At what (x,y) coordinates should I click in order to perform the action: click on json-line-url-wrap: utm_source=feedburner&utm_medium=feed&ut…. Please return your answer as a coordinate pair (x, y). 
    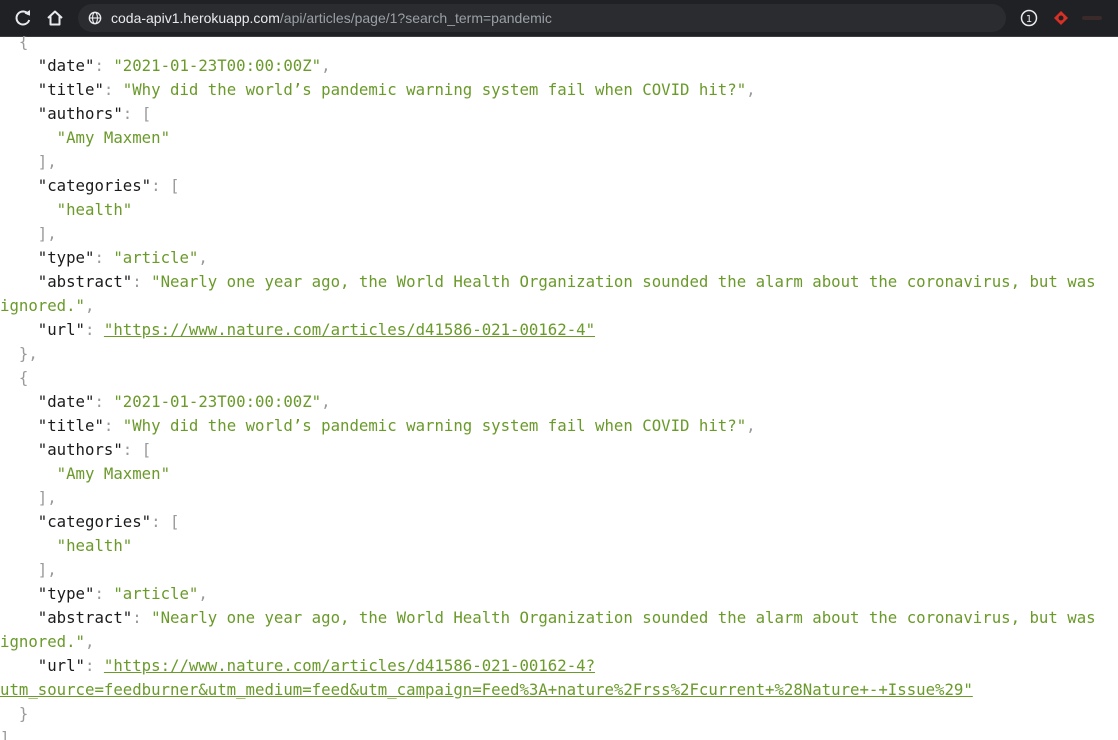
    Looking at the image, I should click on (486, 690).